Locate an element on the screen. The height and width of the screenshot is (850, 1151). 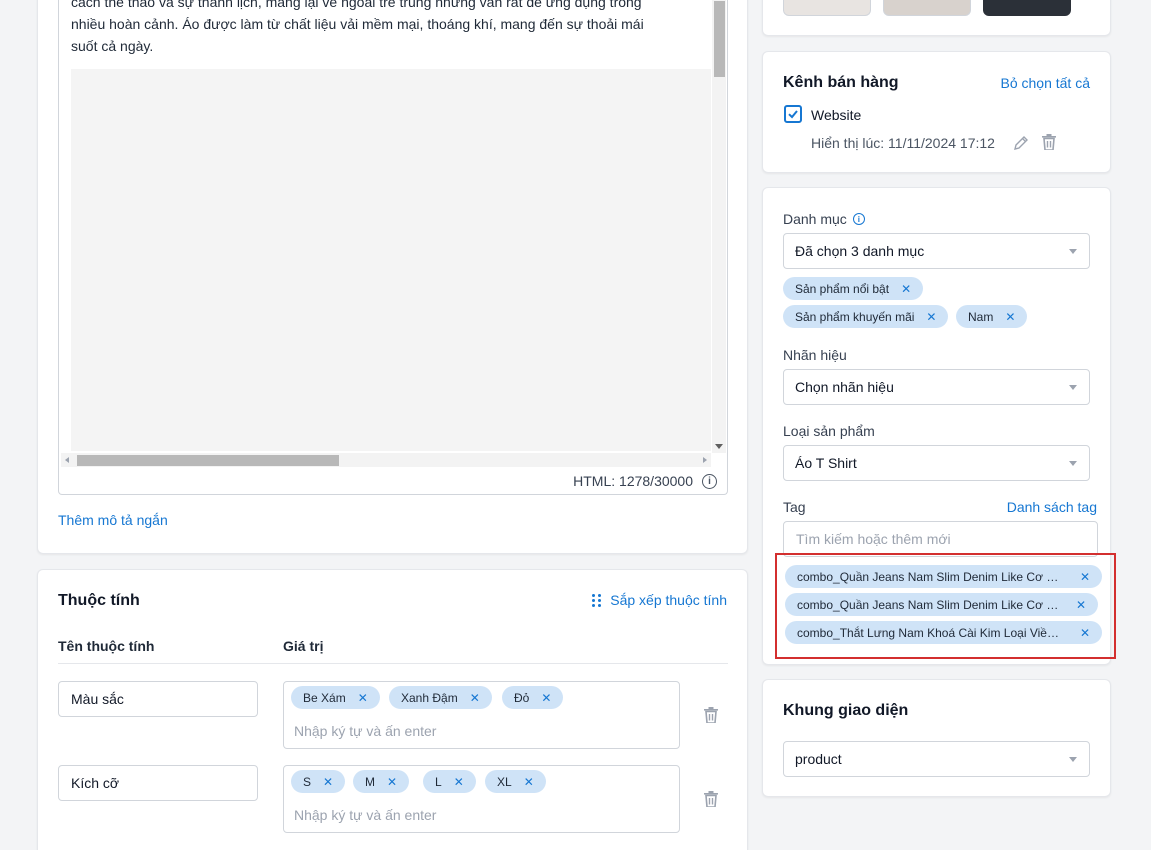
value-chip: Đỏ ✕ is located at coordinates (533, 697).